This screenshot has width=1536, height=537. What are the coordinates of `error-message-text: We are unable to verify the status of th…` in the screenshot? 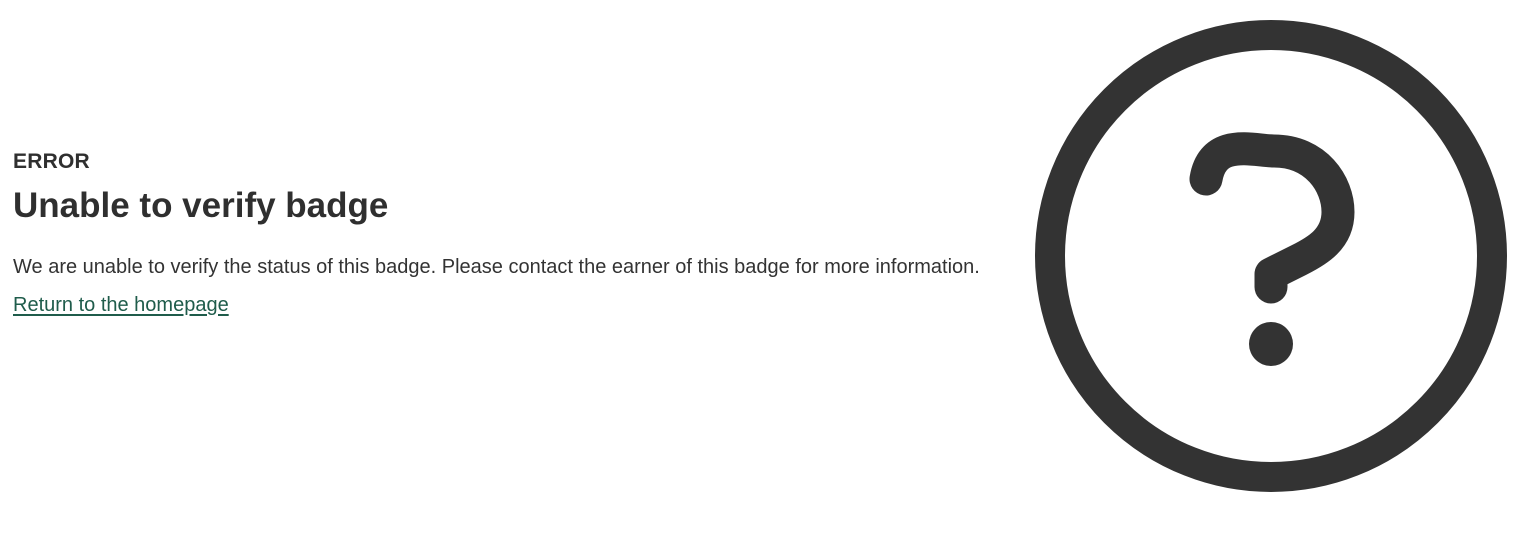 It's located at (496, 267).